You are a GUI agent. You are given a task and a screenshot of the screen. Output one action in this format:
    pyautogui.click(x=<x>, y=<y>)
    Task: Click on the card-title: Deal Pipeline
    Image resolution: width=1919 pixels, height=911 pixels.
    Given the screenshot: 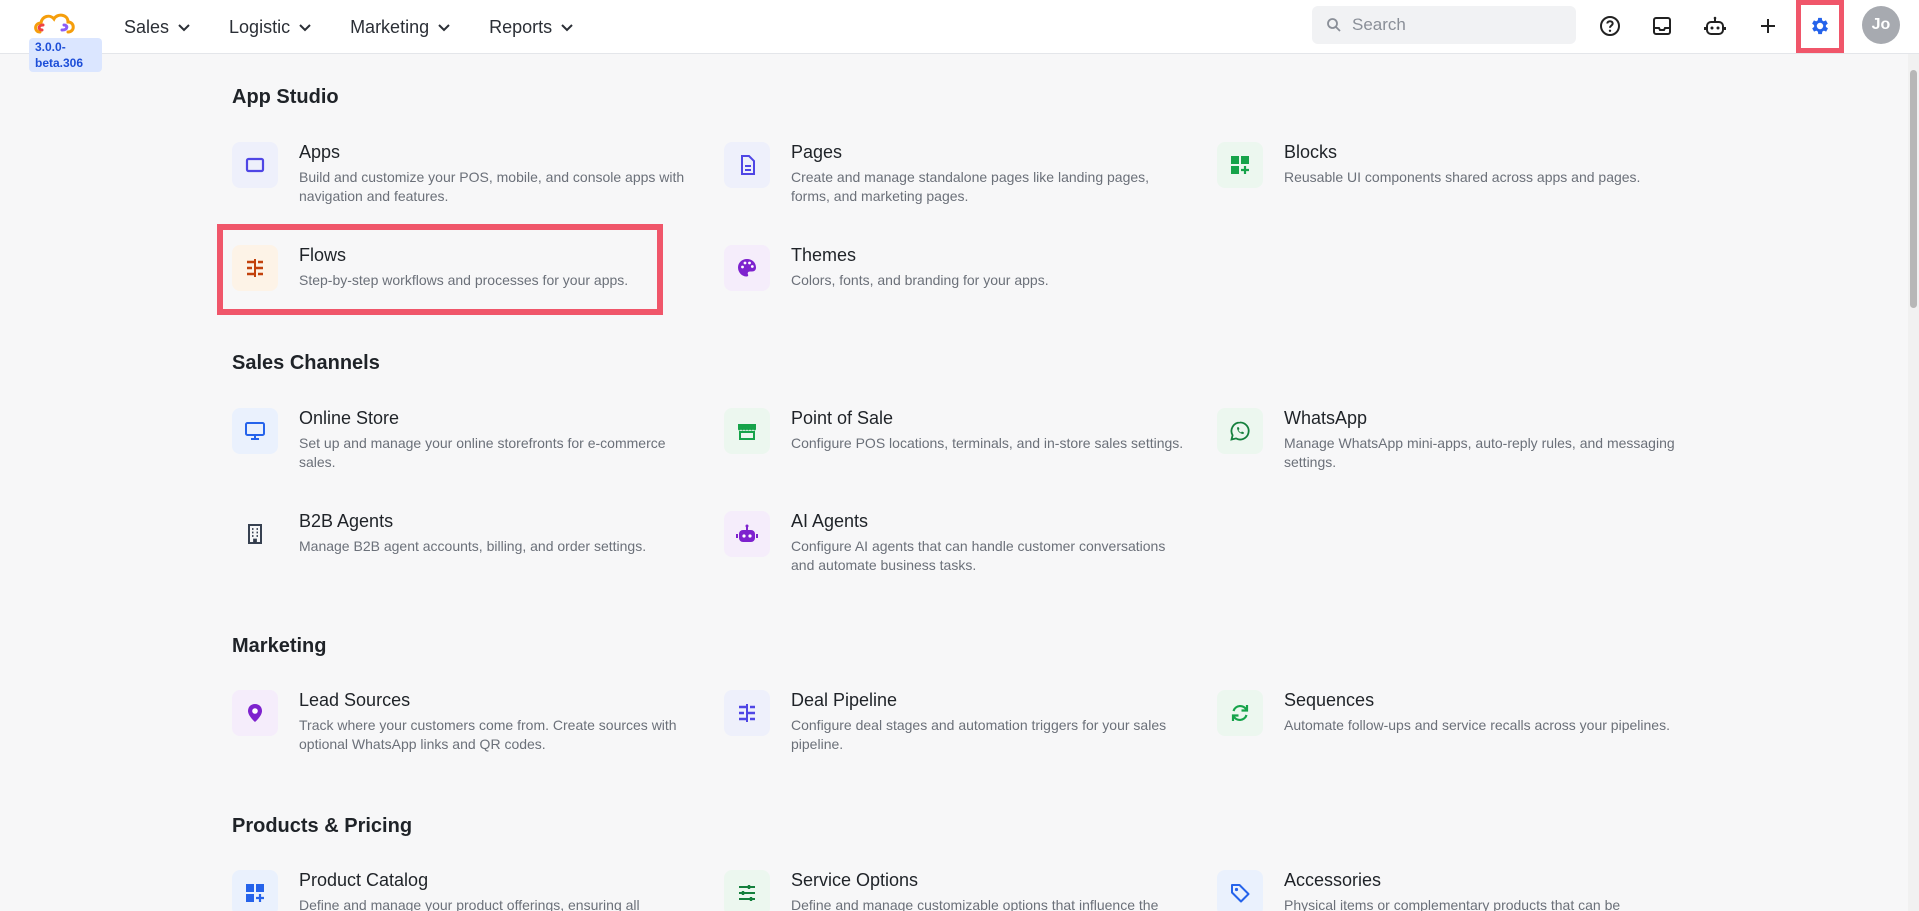 What is the action you would take?
    pyautogui.click(x=844, y=700)
    